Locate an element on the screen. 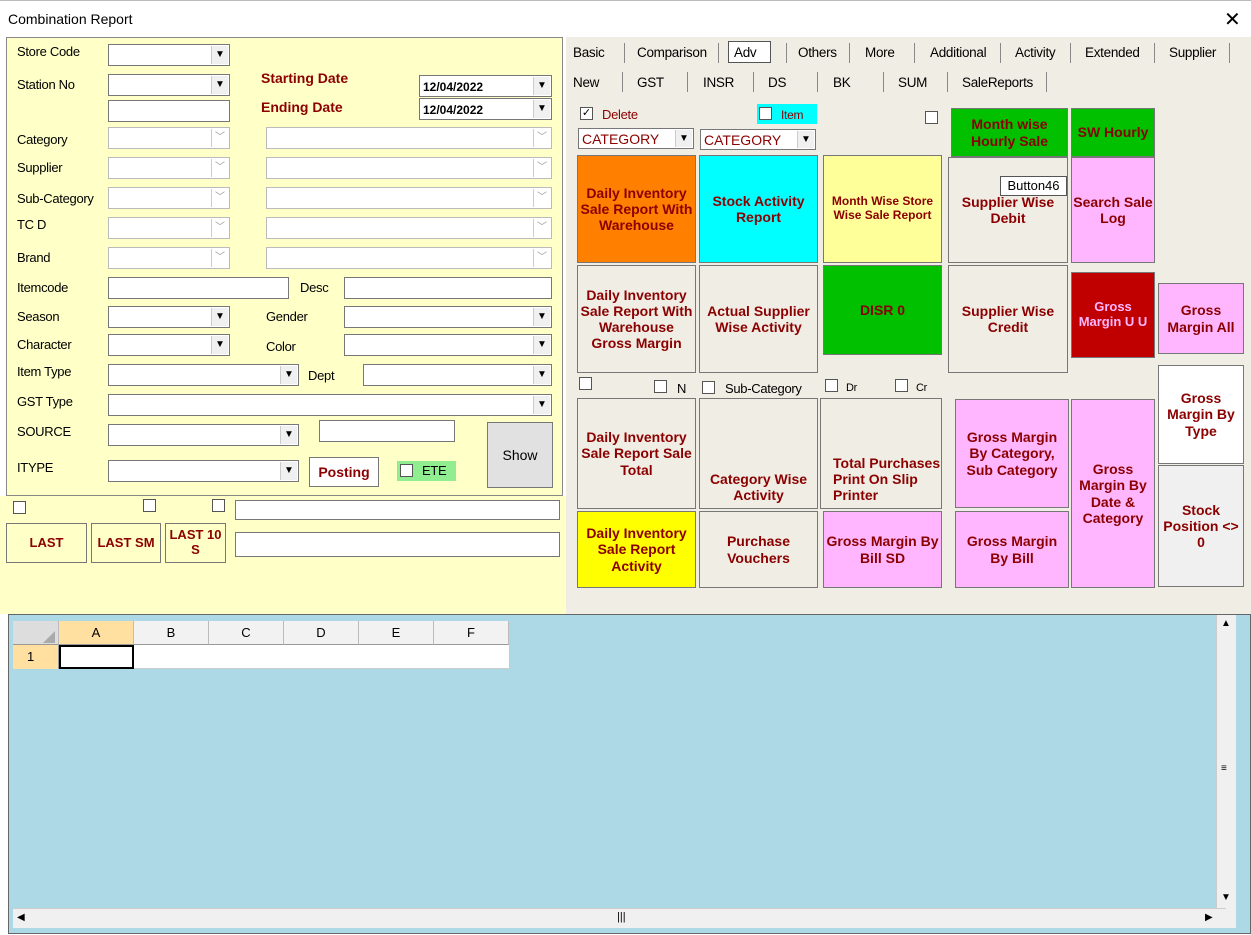 This screenshot has width=1251, height=935. supplier-wise-debit-button: Supplier Wise Debit is located at coordinates (1008, 210).